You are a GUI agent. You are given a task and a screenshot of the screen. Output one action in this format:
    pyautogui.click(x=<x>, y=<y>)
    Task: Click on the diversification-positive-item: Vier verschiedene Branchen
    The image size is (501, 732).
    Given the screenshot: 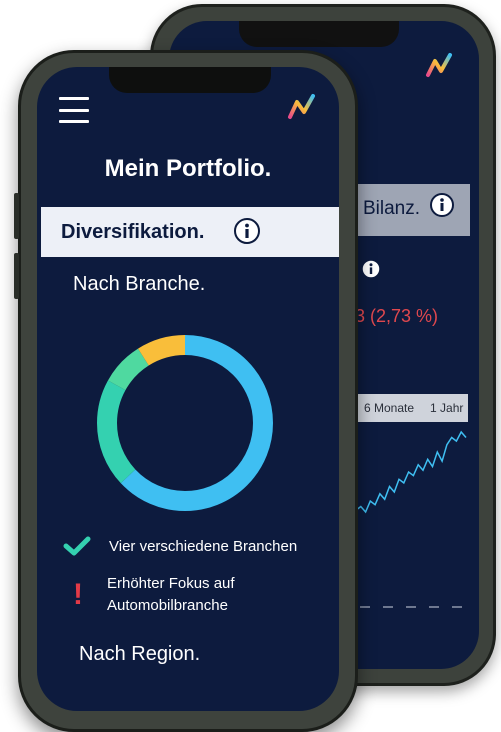 What is the action you would take?
    pyautogui.click(x=180, y=546)
    